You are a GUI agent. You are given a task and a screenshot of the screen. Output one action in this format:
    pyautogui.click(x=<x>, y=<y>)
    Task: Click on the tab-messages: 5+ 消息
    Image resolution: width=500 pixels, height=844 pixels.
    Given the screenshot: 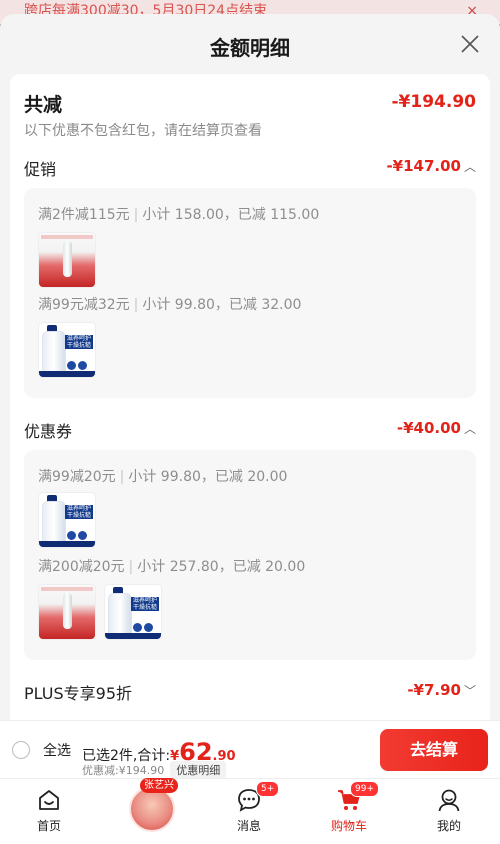 What is the action you would take?
    pyautogui.click(x=249, y=811)
    